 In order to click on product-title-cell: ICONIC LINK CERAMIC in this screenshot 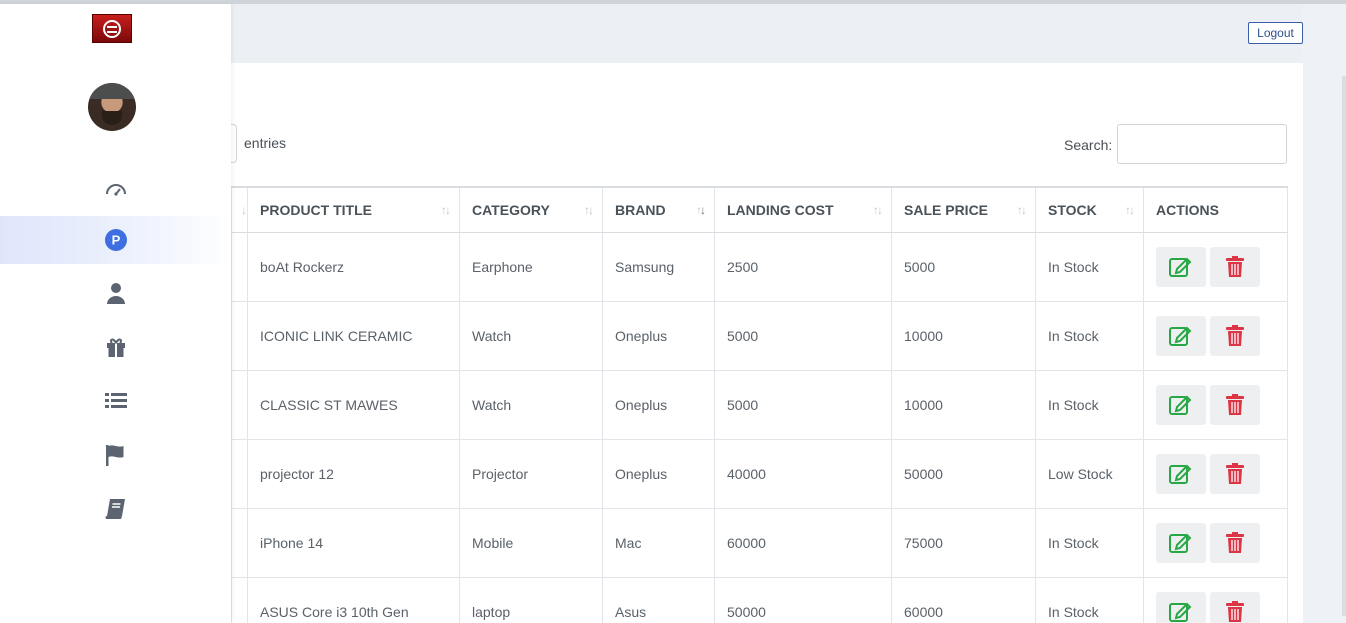, I will do `click(353, 335)`.